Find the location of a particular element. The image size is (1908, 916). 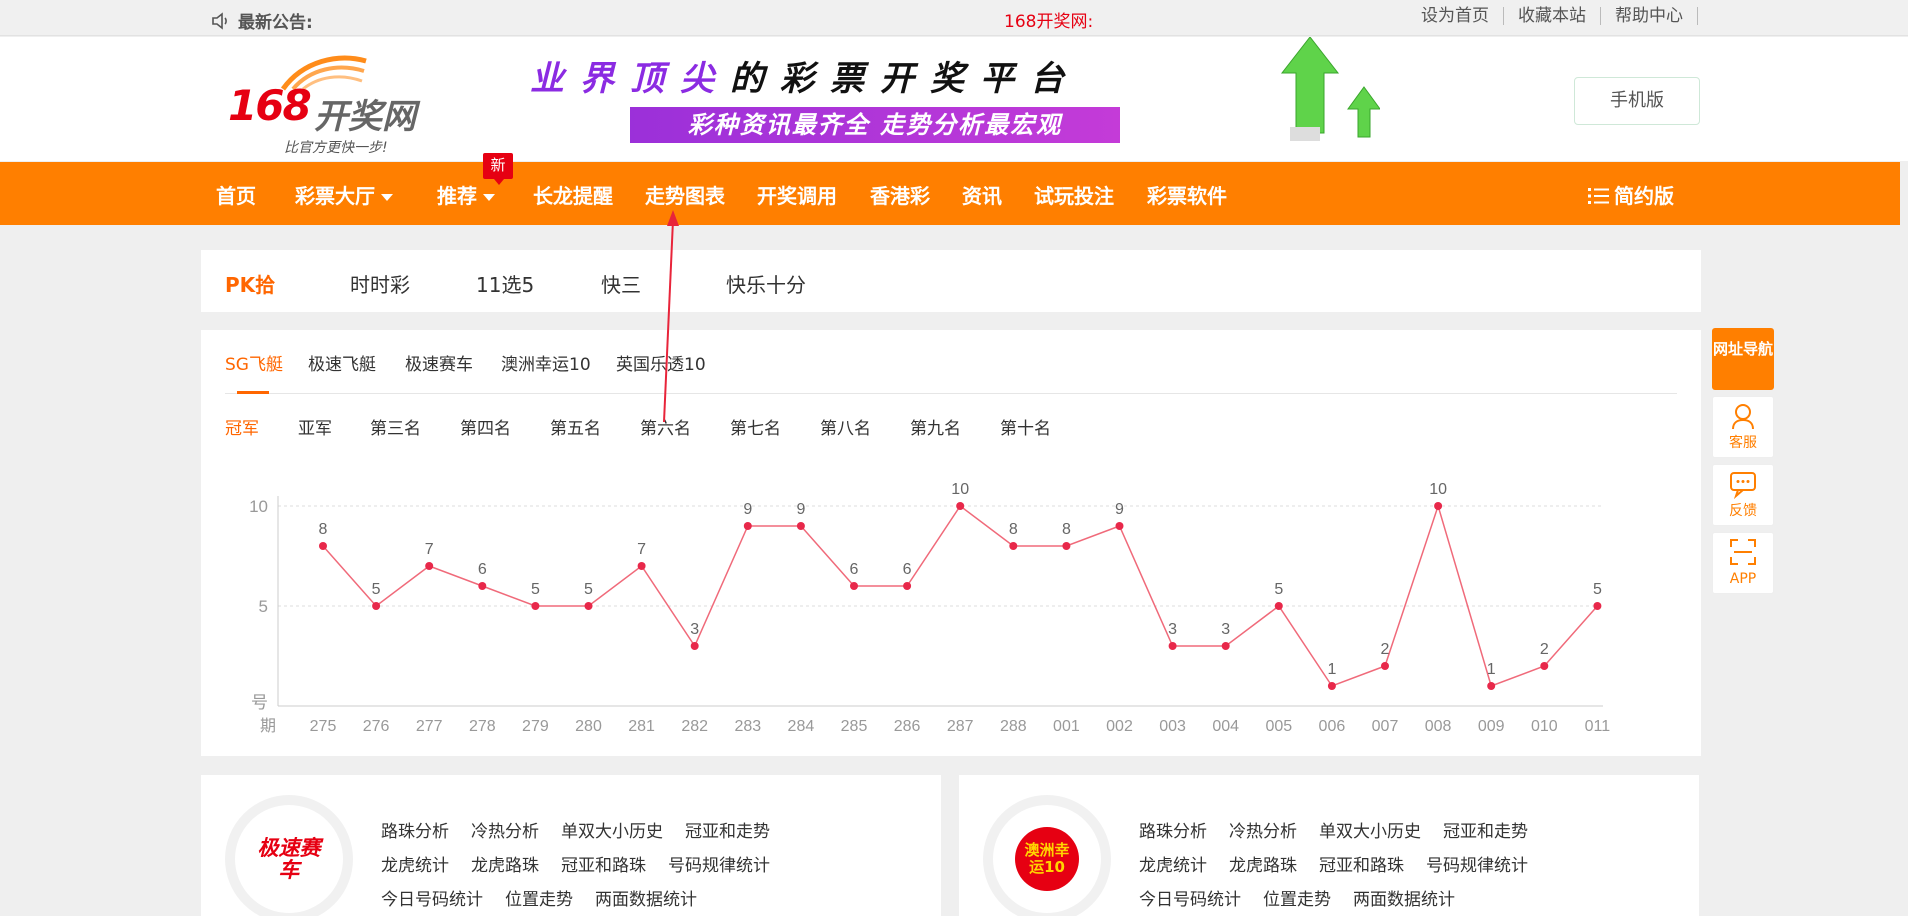

tab-k3: 快三 is located at coordinates (621, 283).